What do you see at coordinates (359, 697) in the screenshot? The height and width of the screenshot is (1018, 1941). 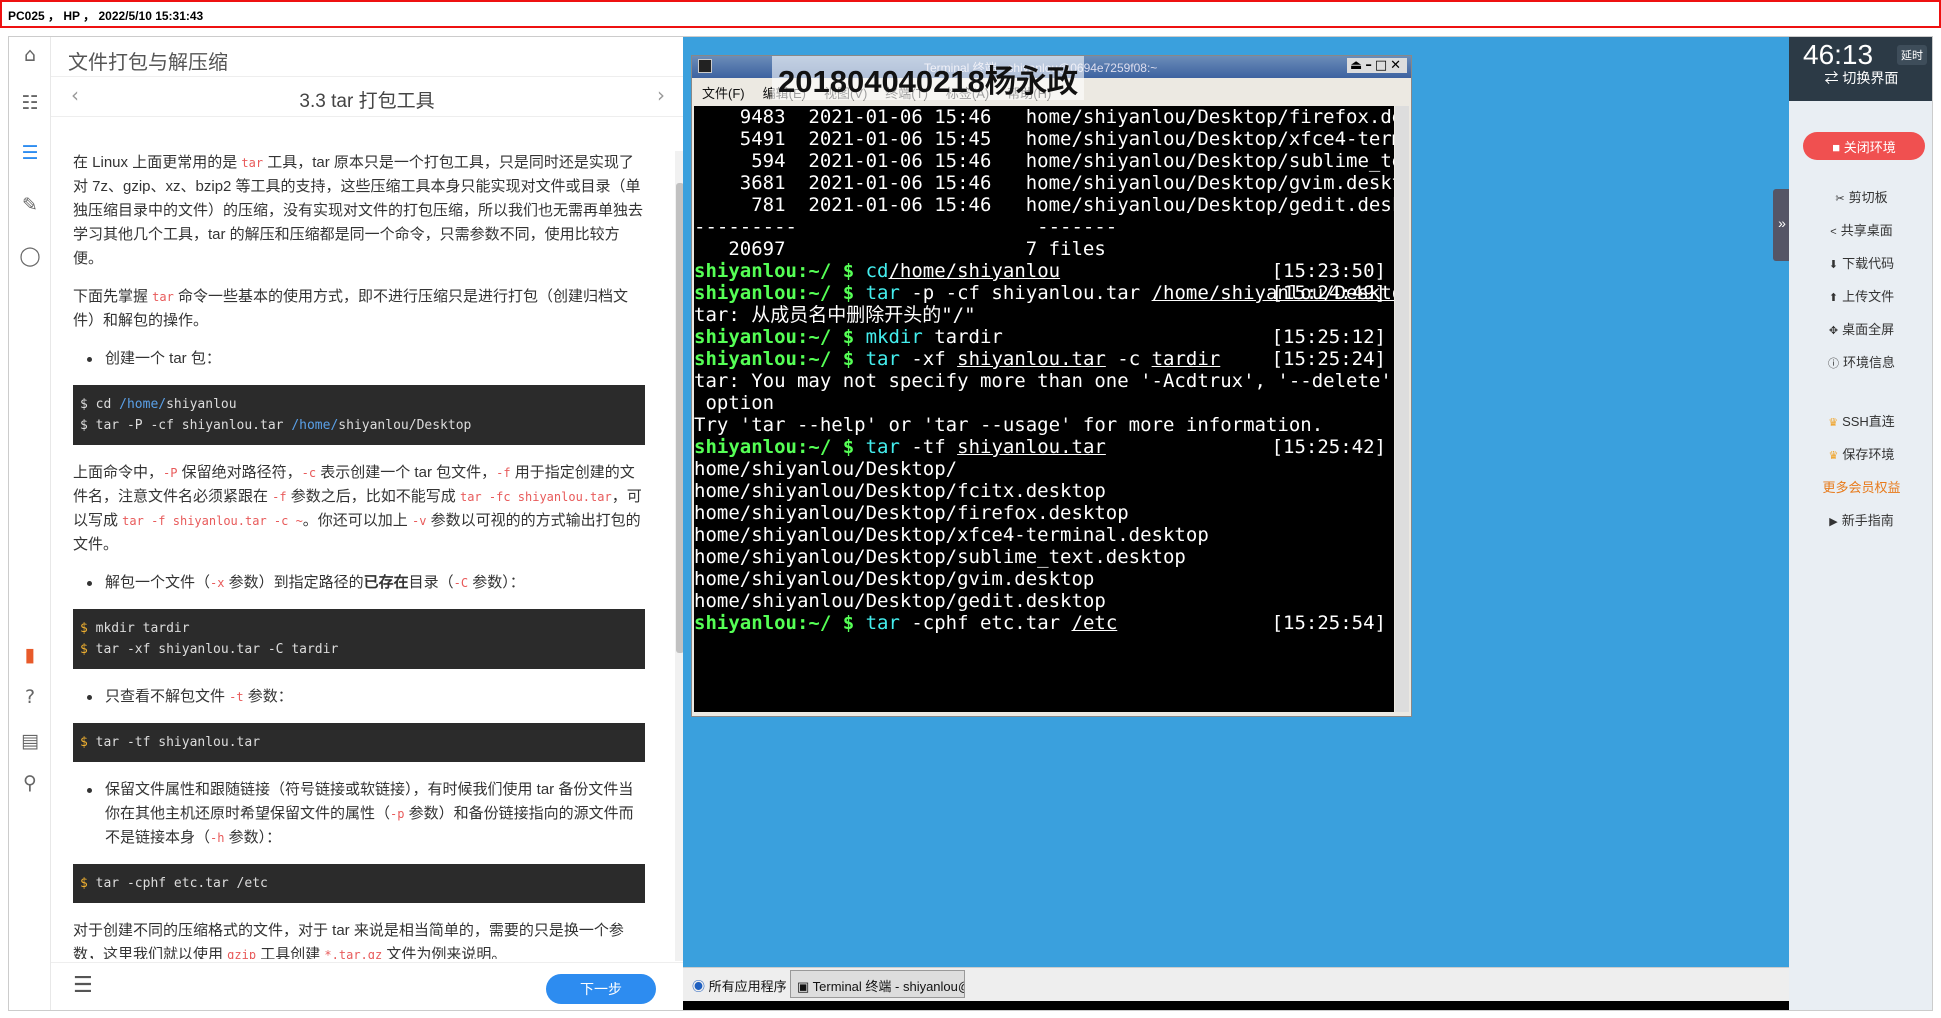 I see `list-item: 只查看不解包文件 -t 参数：` at bounding box center [359, 697].